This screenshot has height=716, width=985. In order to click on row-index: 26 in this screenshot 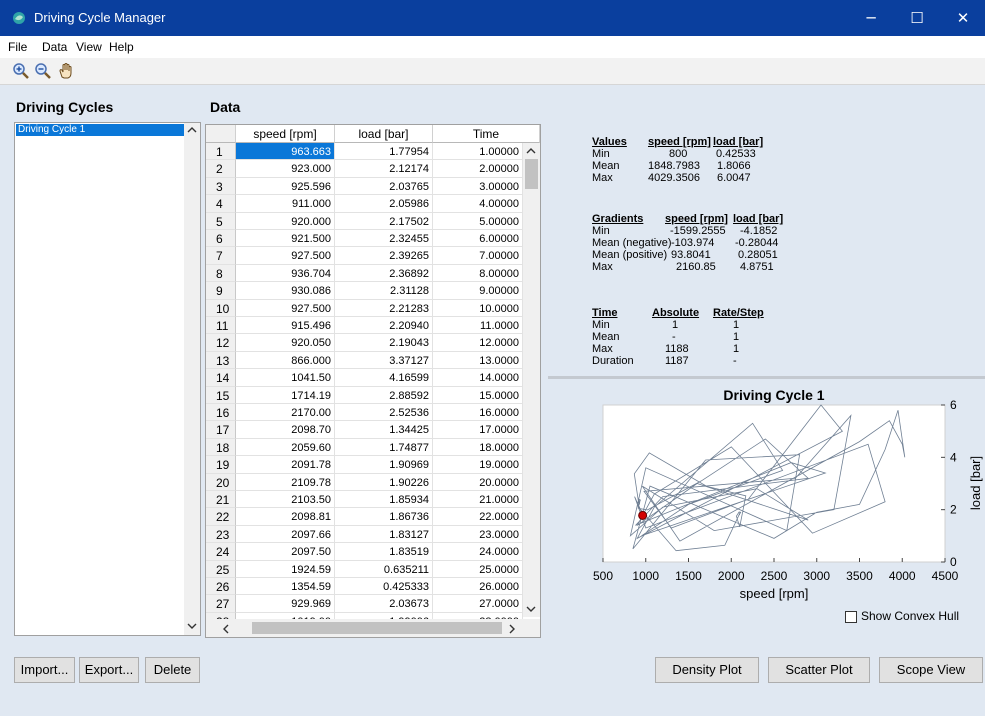, I will do `click(221, 587)`.